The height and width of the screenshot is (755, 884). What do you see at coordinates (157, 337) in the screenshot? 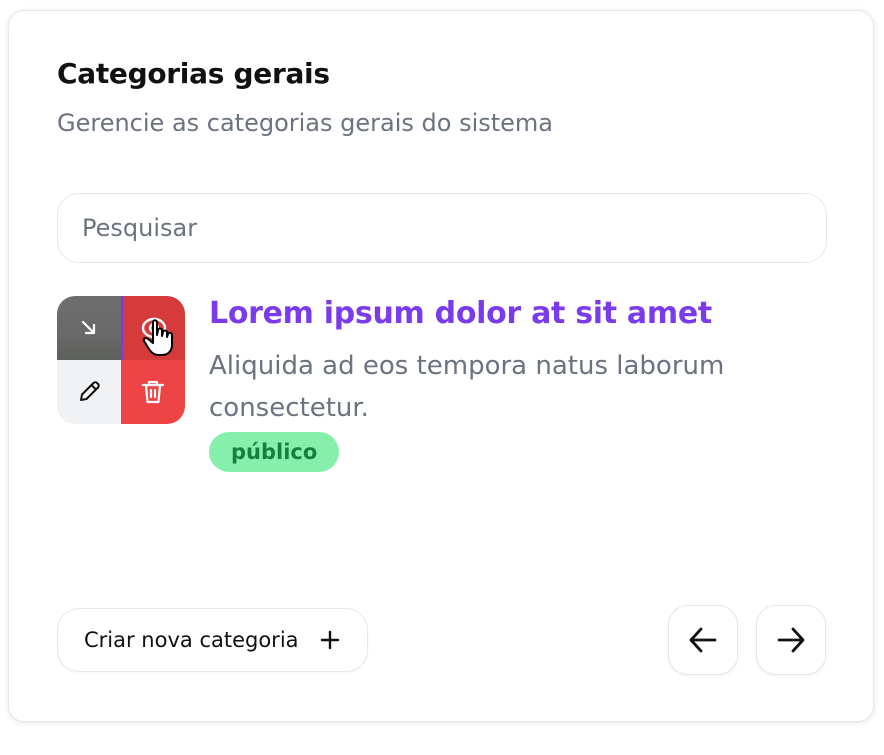
I see `hand-cursor-icon` at bounding box center [157, 337].